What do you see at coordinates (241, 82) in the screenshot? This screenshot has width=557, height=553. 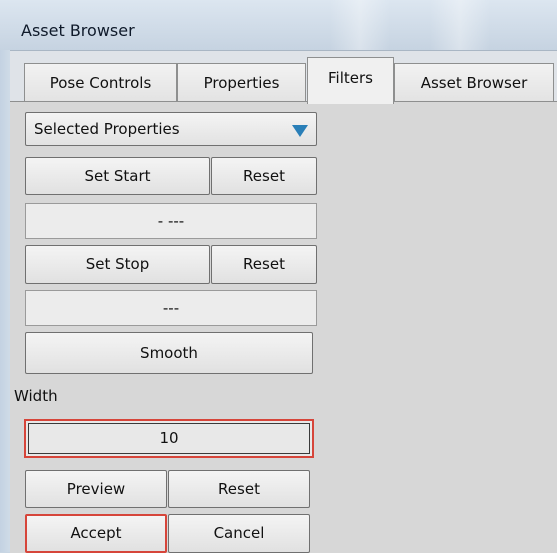 I see `tab-properties: Properties` at bounding box center [241, 82].